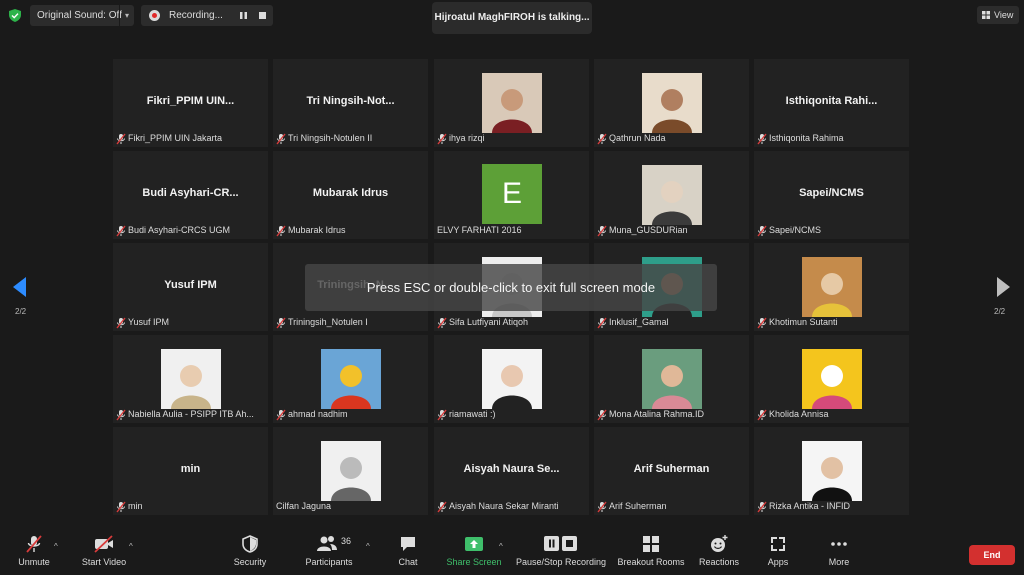  What do you see at coordinates (82, 15) in the screenshot?
I see `original-sound-button: Original Sound: Off ▾` at bounding box center [82, 15].